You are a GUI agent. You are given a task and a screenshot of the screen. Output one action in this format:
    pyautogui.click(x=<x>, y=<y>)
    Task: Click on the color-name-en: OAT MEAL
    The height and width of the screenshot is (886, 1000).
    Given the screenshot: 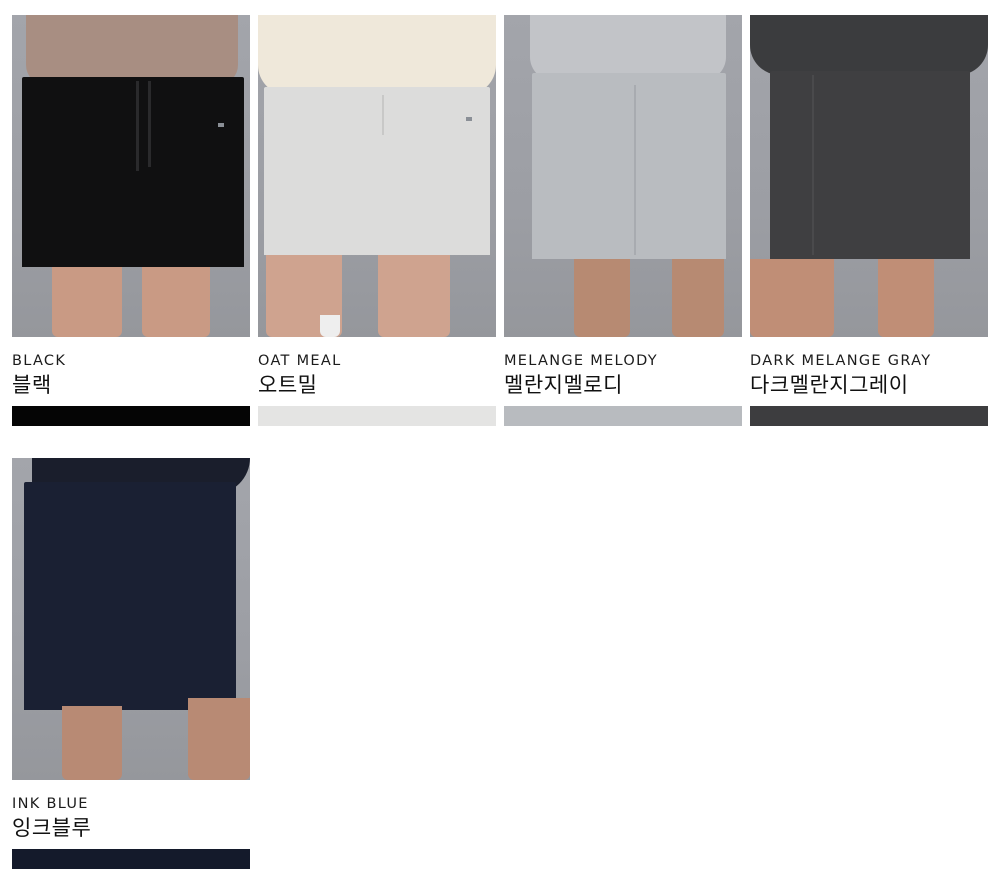 What is the action you would take?
    pyautogui.click(x=300, y=361)
    